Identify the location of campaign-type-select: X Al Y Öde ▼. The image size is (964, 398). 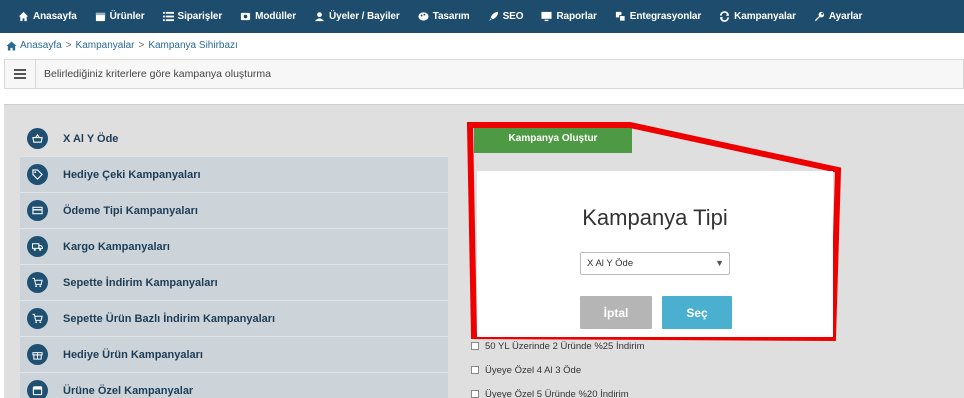
(655, 263).